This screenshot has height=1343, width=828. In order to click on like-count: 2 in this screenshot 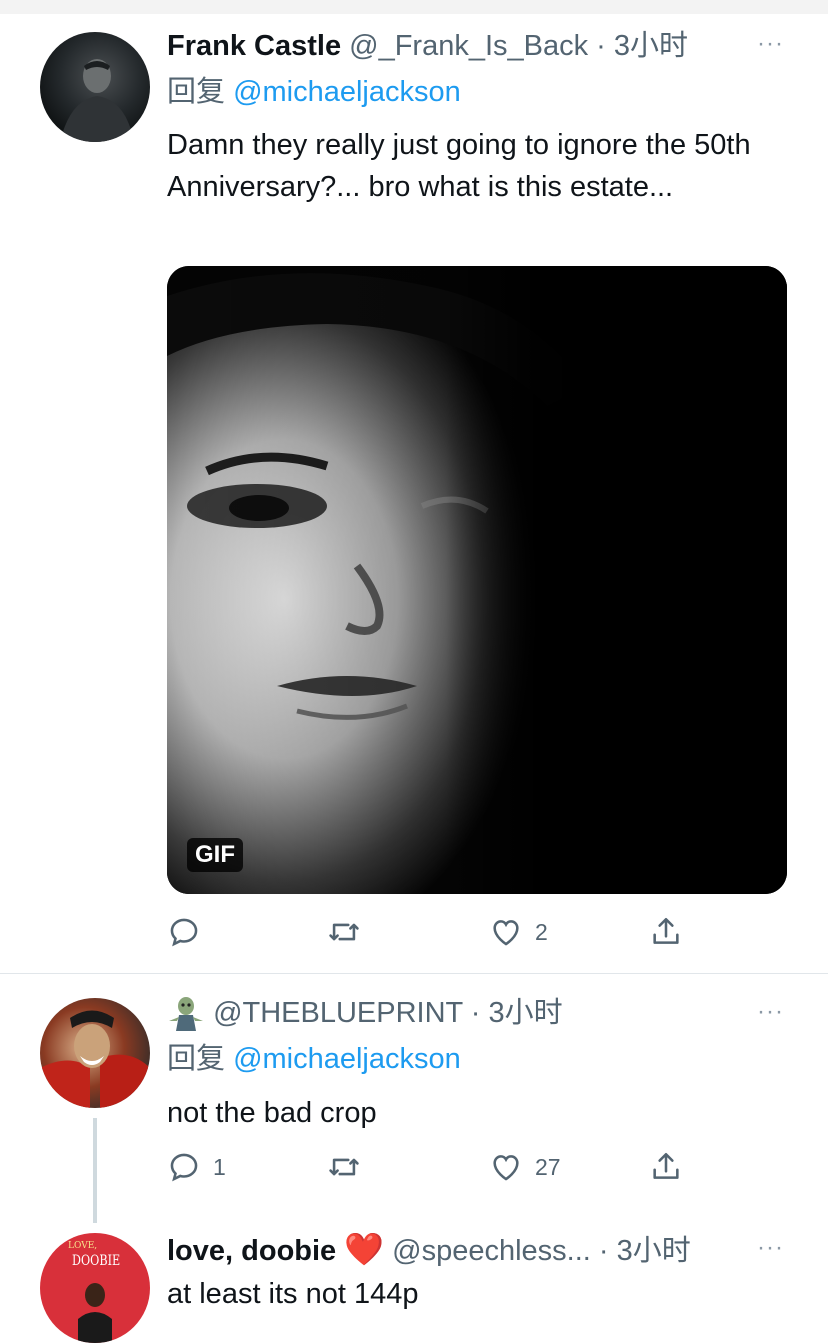, I will do `click(541, 931)`.